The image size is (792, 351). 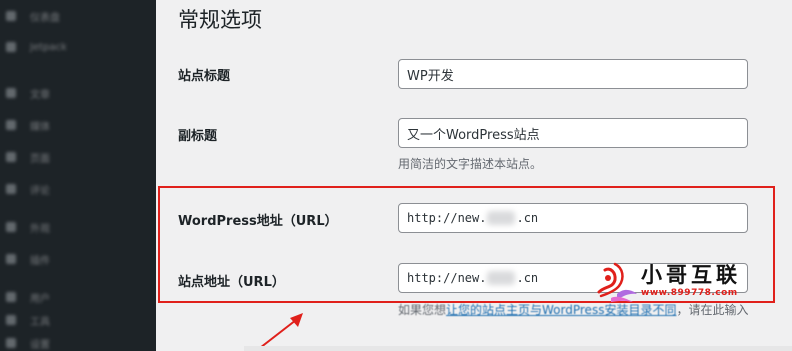 What do you see at coordinates (28, 93) in the screenshot?
I see `sidebar-item-posts: 文章` at bounding box center [28, 93].